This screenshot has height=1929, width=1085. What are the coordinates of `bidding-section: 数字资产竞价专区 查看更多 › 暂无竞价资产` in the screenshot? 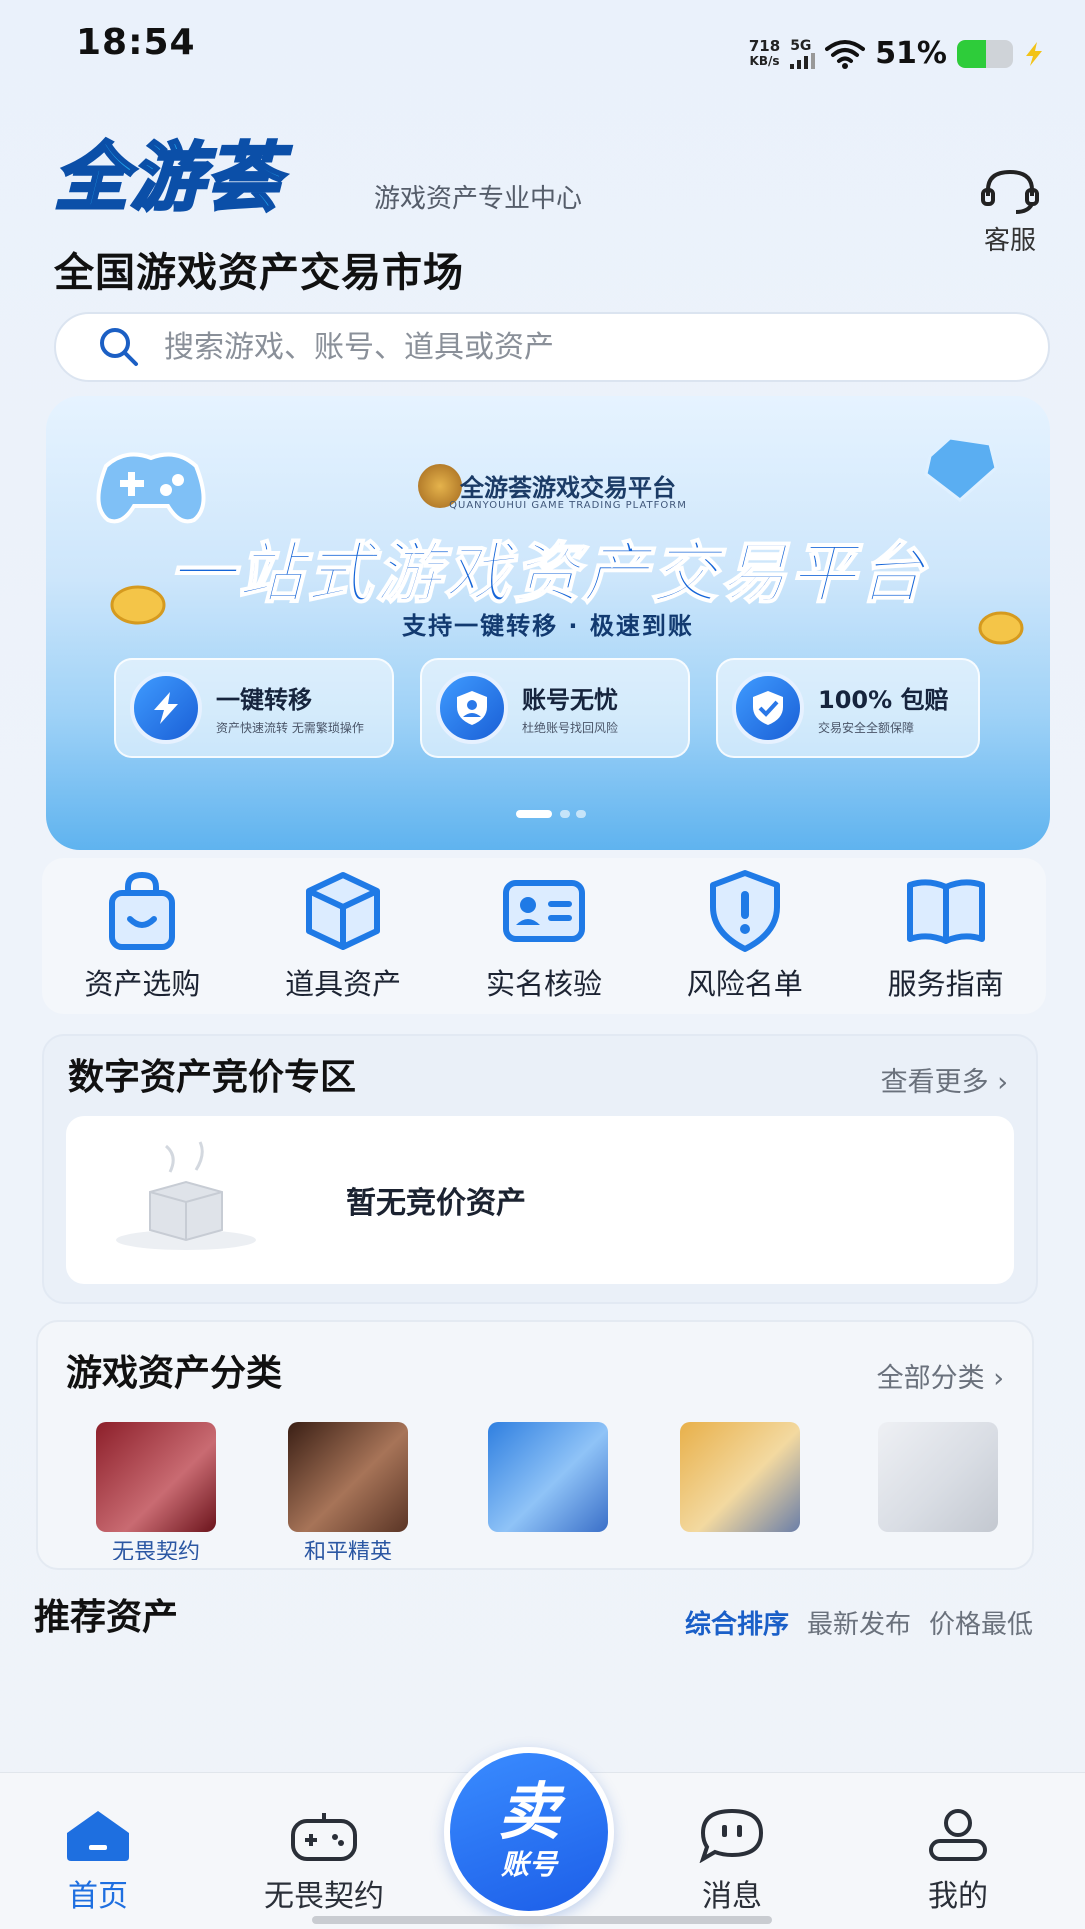 It's located at (540, 1169).